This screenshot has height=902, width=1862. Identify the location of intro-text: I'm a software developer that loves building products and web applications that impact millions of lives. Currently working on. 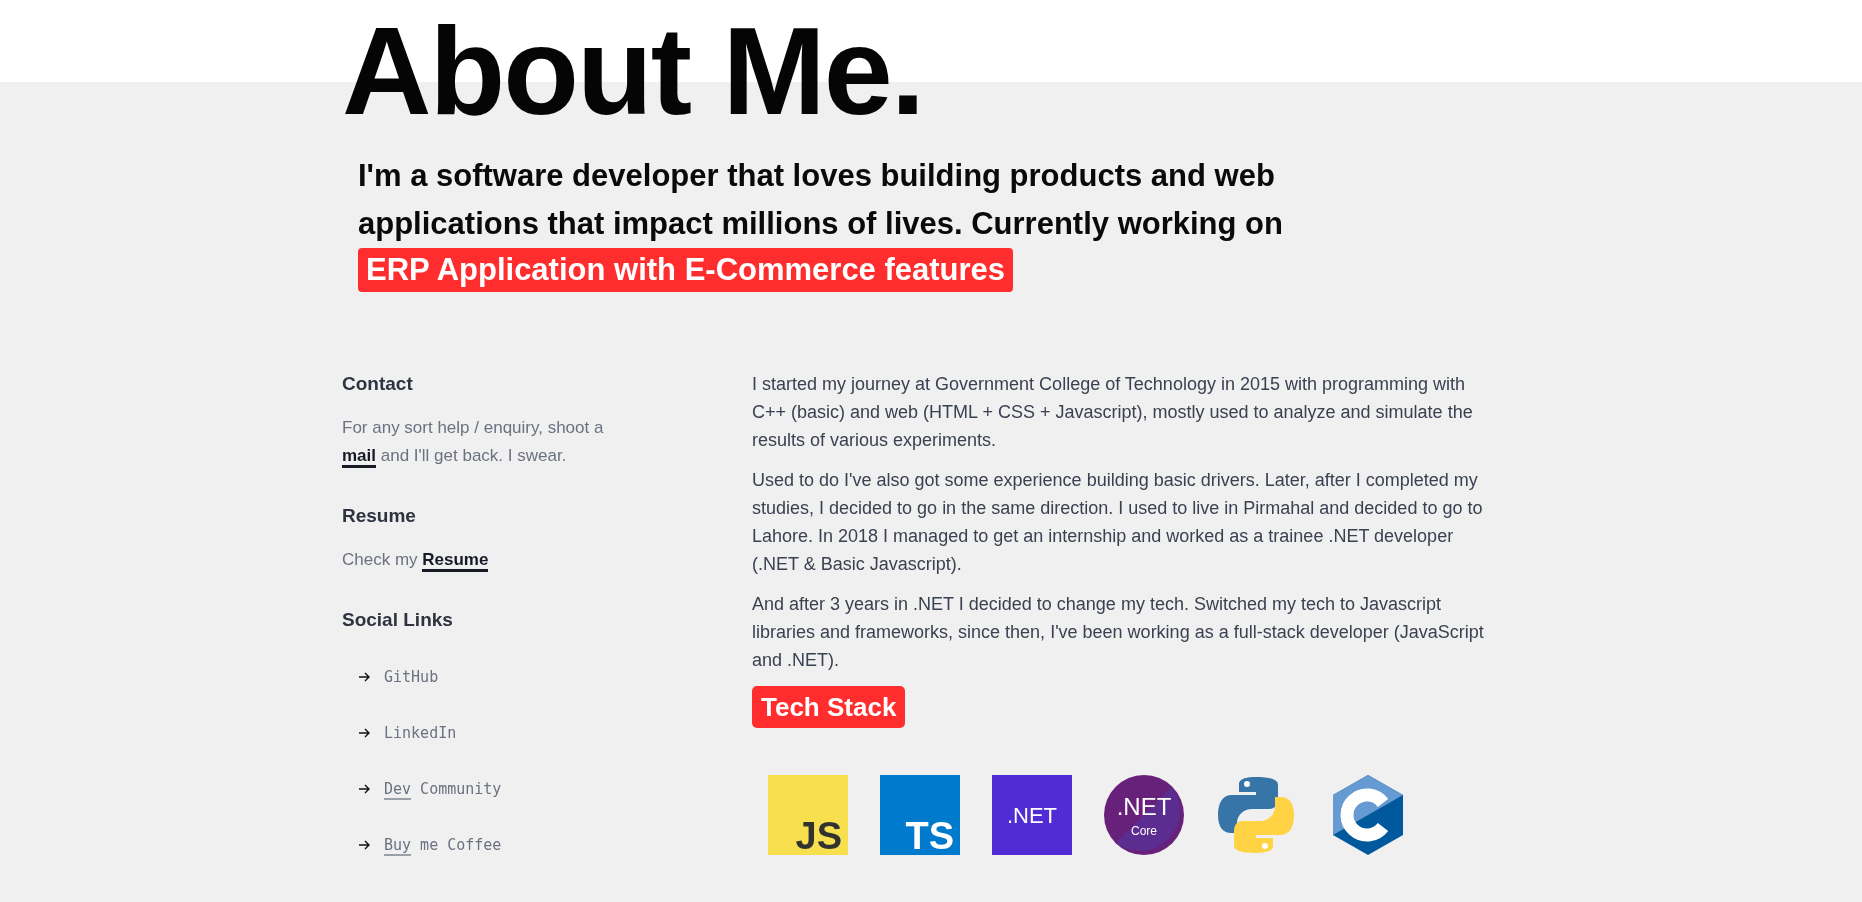
(821, 200).